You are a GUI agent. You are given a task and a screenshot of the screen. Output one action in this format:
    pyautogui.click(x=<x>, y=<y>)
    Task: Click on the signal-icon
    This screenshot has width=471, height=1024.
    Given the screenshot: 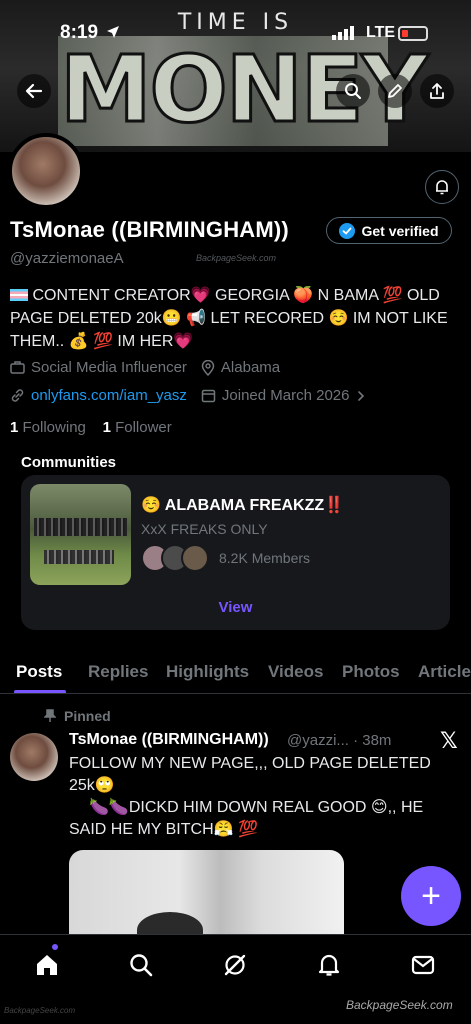 What is the action you would take?
    pyautogui.click(x=343, y=33)
    